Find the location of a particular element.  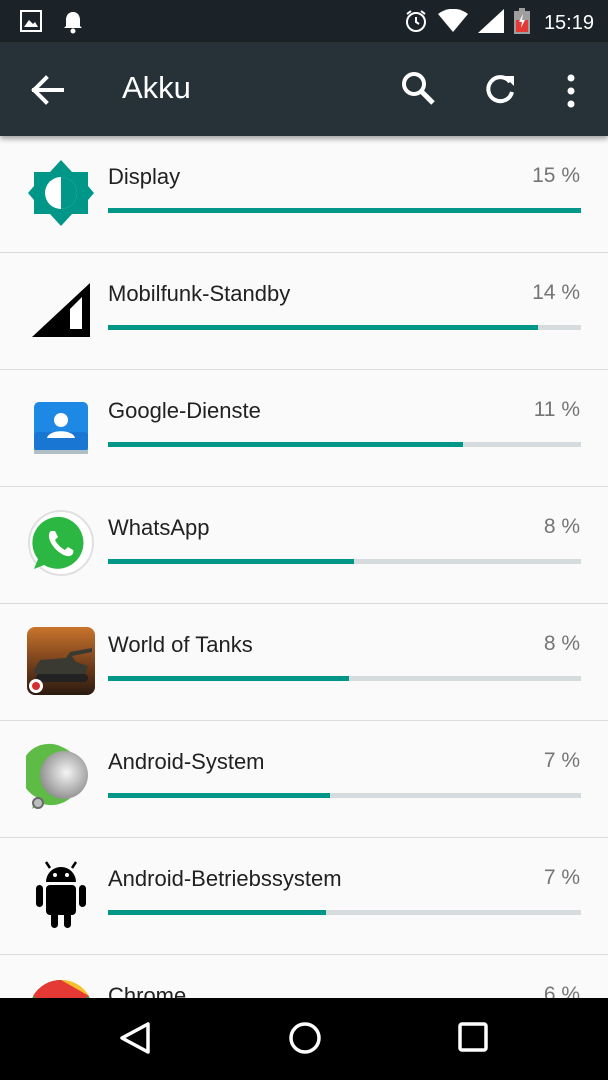

list-item: Chrome 6 % is located at coordinates (304, 976).